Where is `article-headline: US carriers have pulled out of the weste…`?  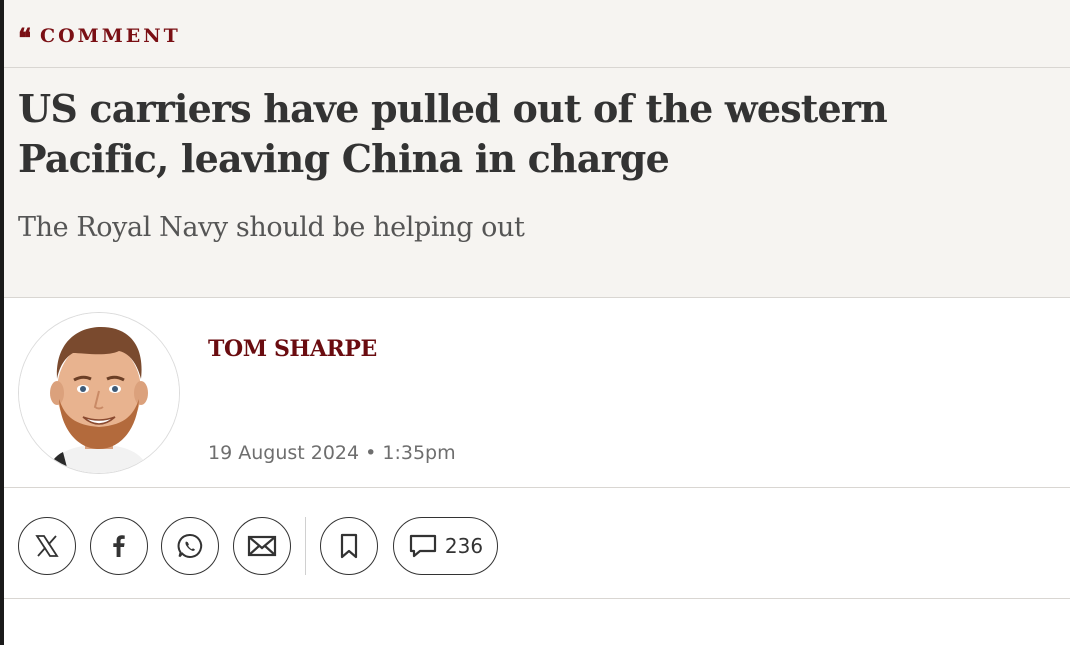
article-headline: US carriers have pulled out of the weste… is located at coordinates (453, 133).